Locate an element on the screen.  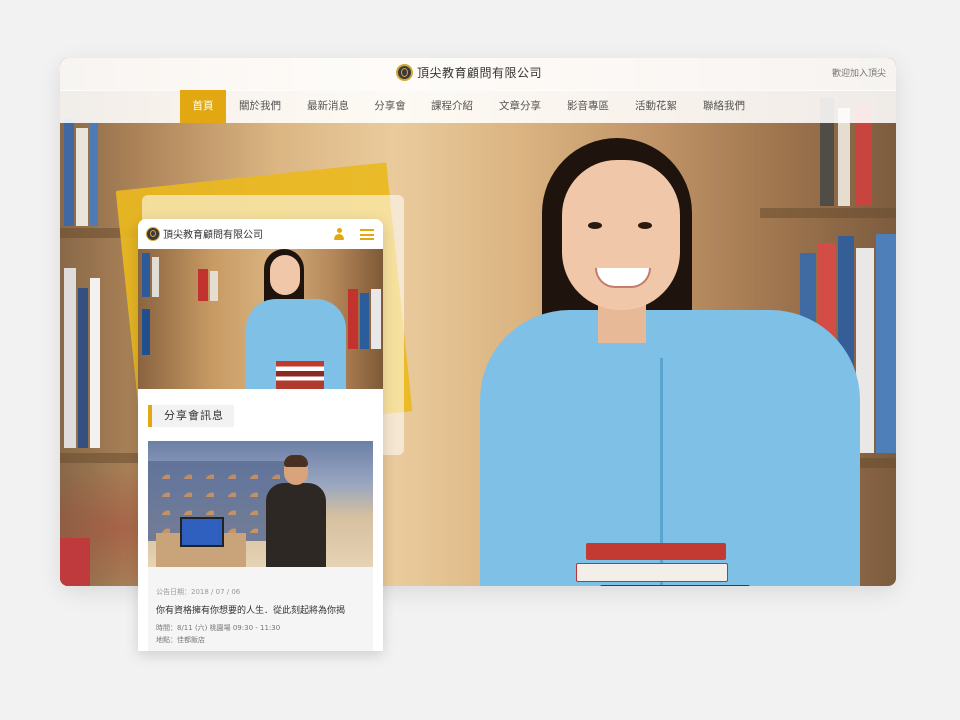
laptop-icon is located at coordinates (202, 532).